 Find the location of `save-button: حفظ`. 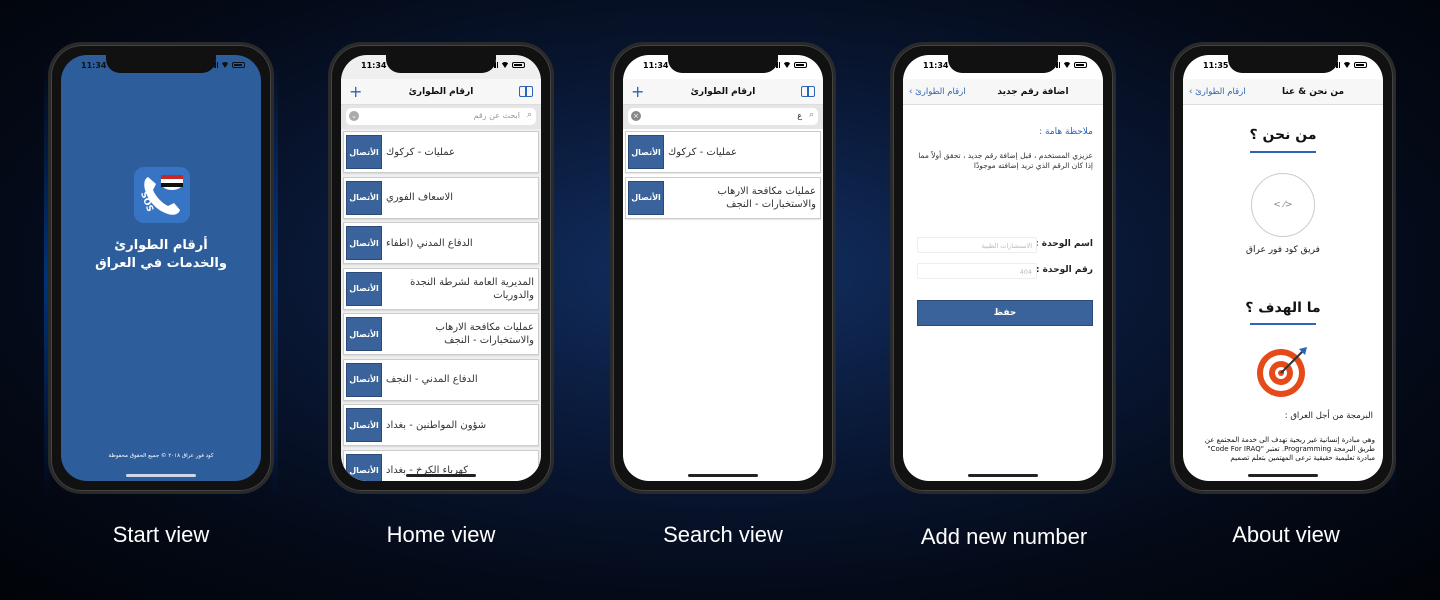

save-button: حفظ is located at coordinates (1005, 313).